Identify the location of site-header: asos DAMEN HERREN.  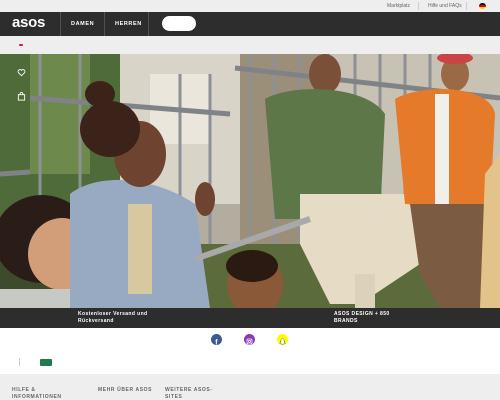
(250, 24).